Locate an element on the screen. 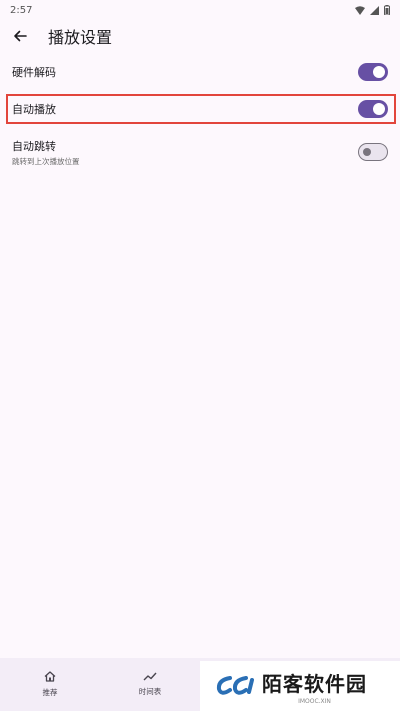 The height and width of the screenshot is (711, 400). wifi-icon is located at coordinates (360, 10).